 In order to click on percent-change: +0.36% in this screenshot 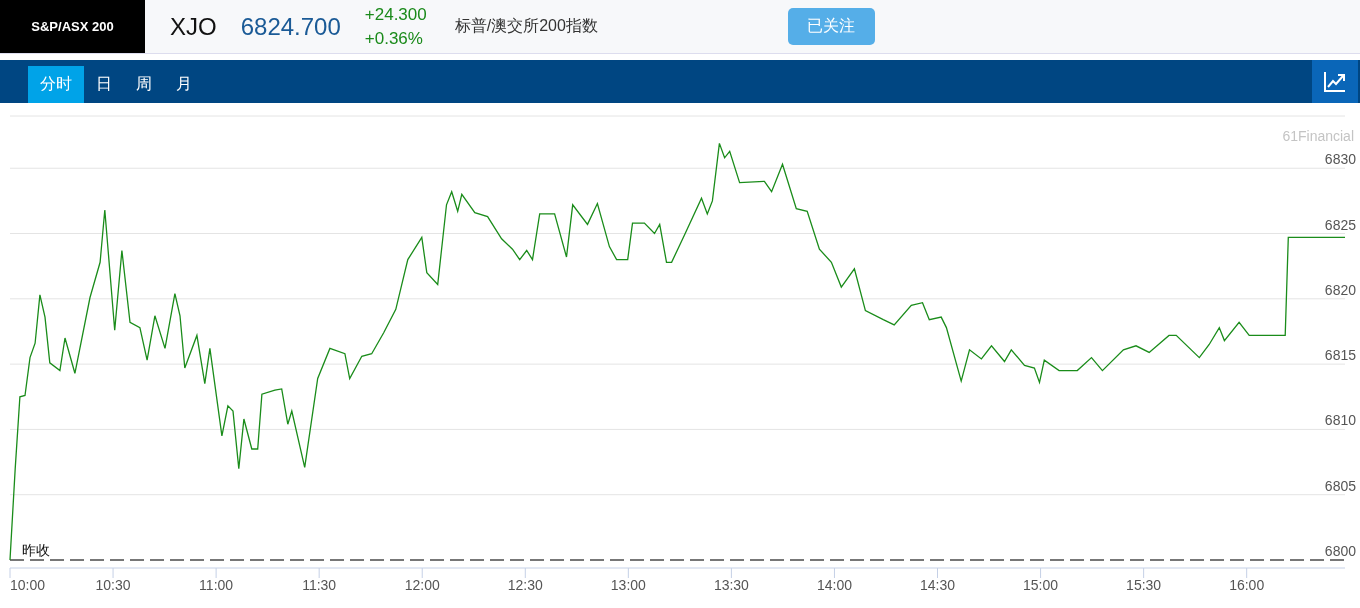, I will do `click(394, 38)`.